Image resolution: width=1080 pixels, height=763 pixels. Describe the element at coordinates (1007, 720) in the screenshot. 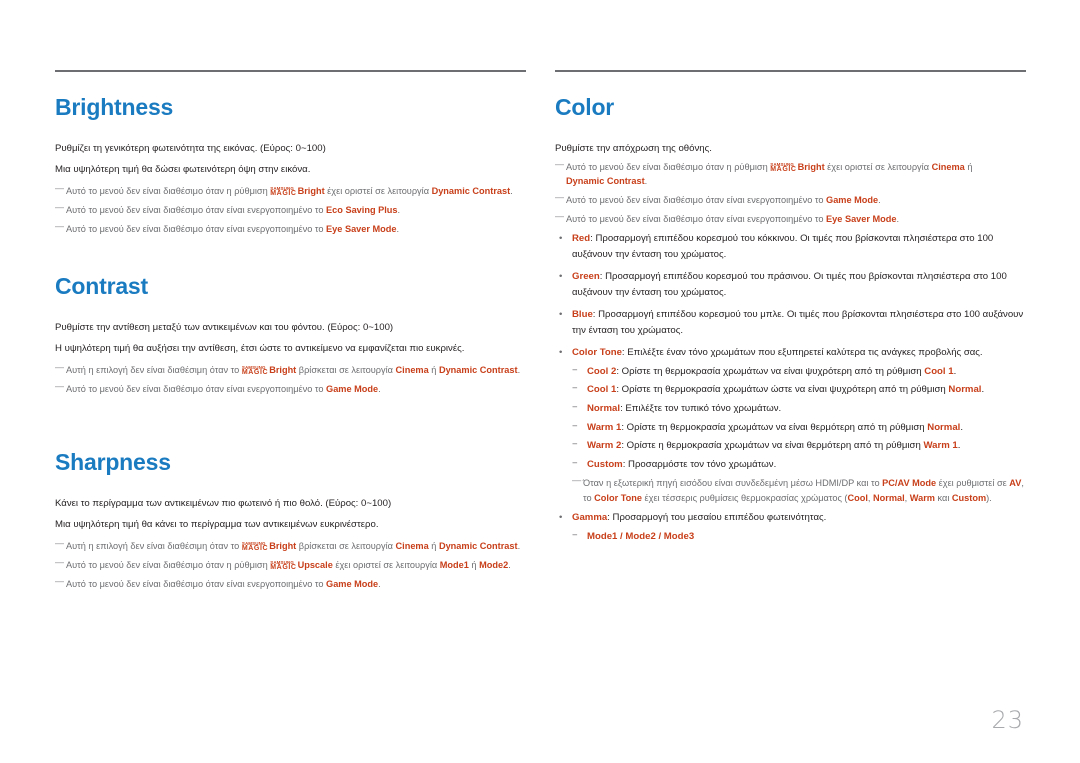

I see `page-number: 23` at that location.